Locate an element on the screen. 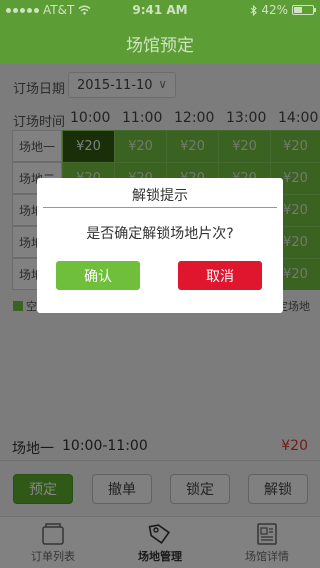 This screenshot has width=320, height=568. header: AT&T 9:41 AM 42% 场馆预定 is located at coordinates (160, 32).